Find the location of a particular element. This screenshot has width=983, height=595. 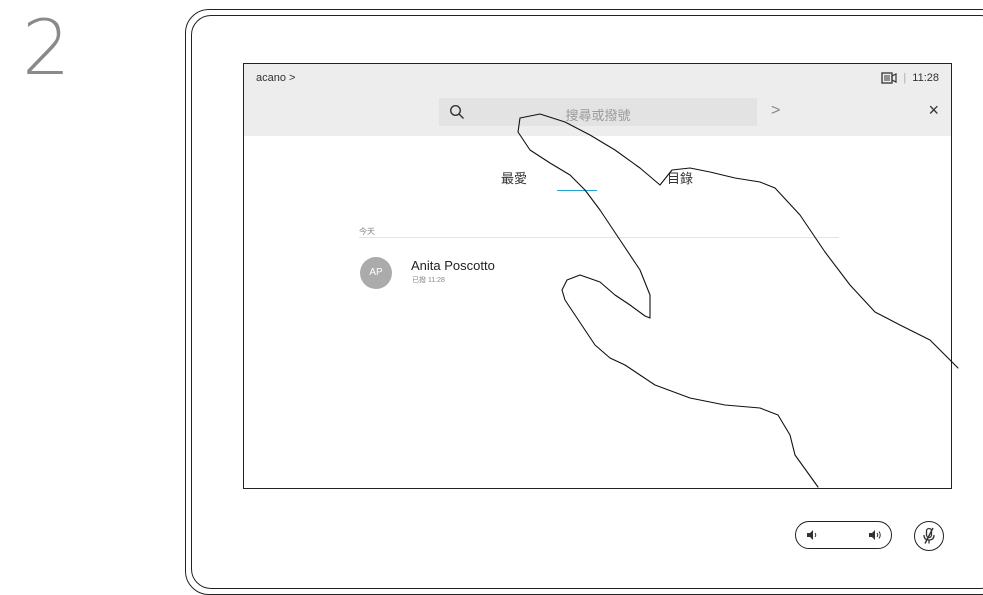

volume-down-icon is located at coordinates (812, 535).